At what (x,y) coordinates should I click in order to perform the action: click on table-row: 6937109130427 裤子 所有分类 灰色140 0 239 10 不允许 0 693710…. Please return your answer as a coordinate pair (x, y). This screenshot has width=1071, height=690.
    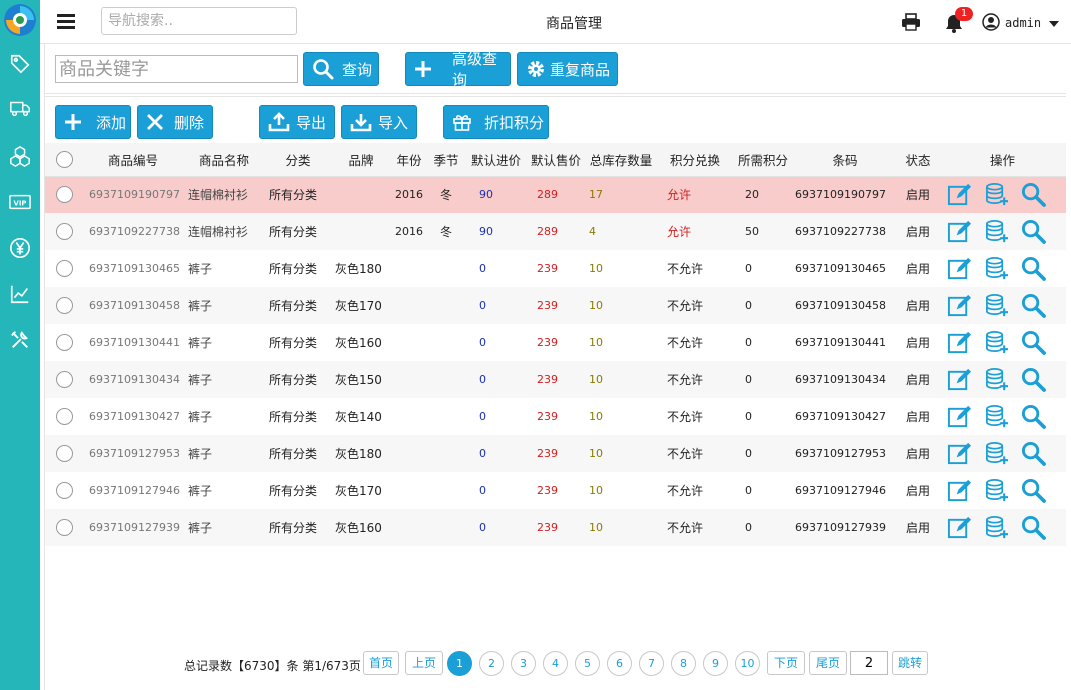
    Looking at the image, I should click on (555, 416).